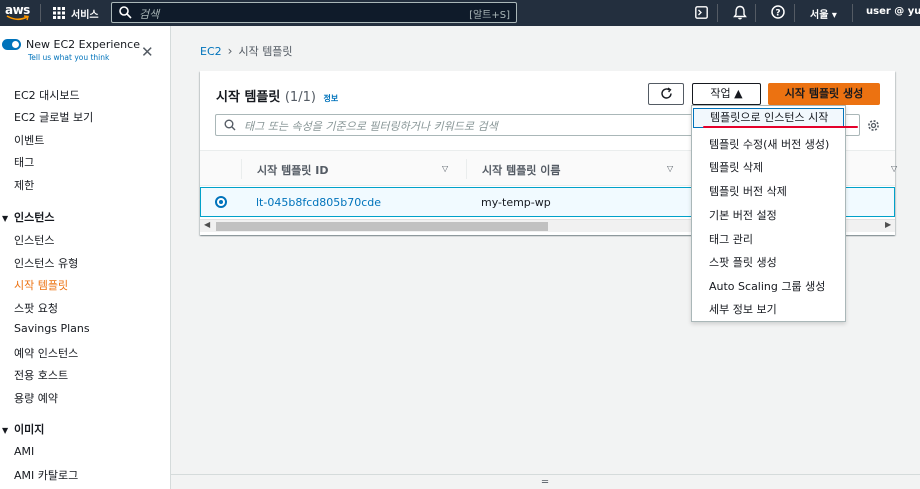 This screenshot has width=920, height=489. I want to click on notifications-bell-icon, so click(740, 12).